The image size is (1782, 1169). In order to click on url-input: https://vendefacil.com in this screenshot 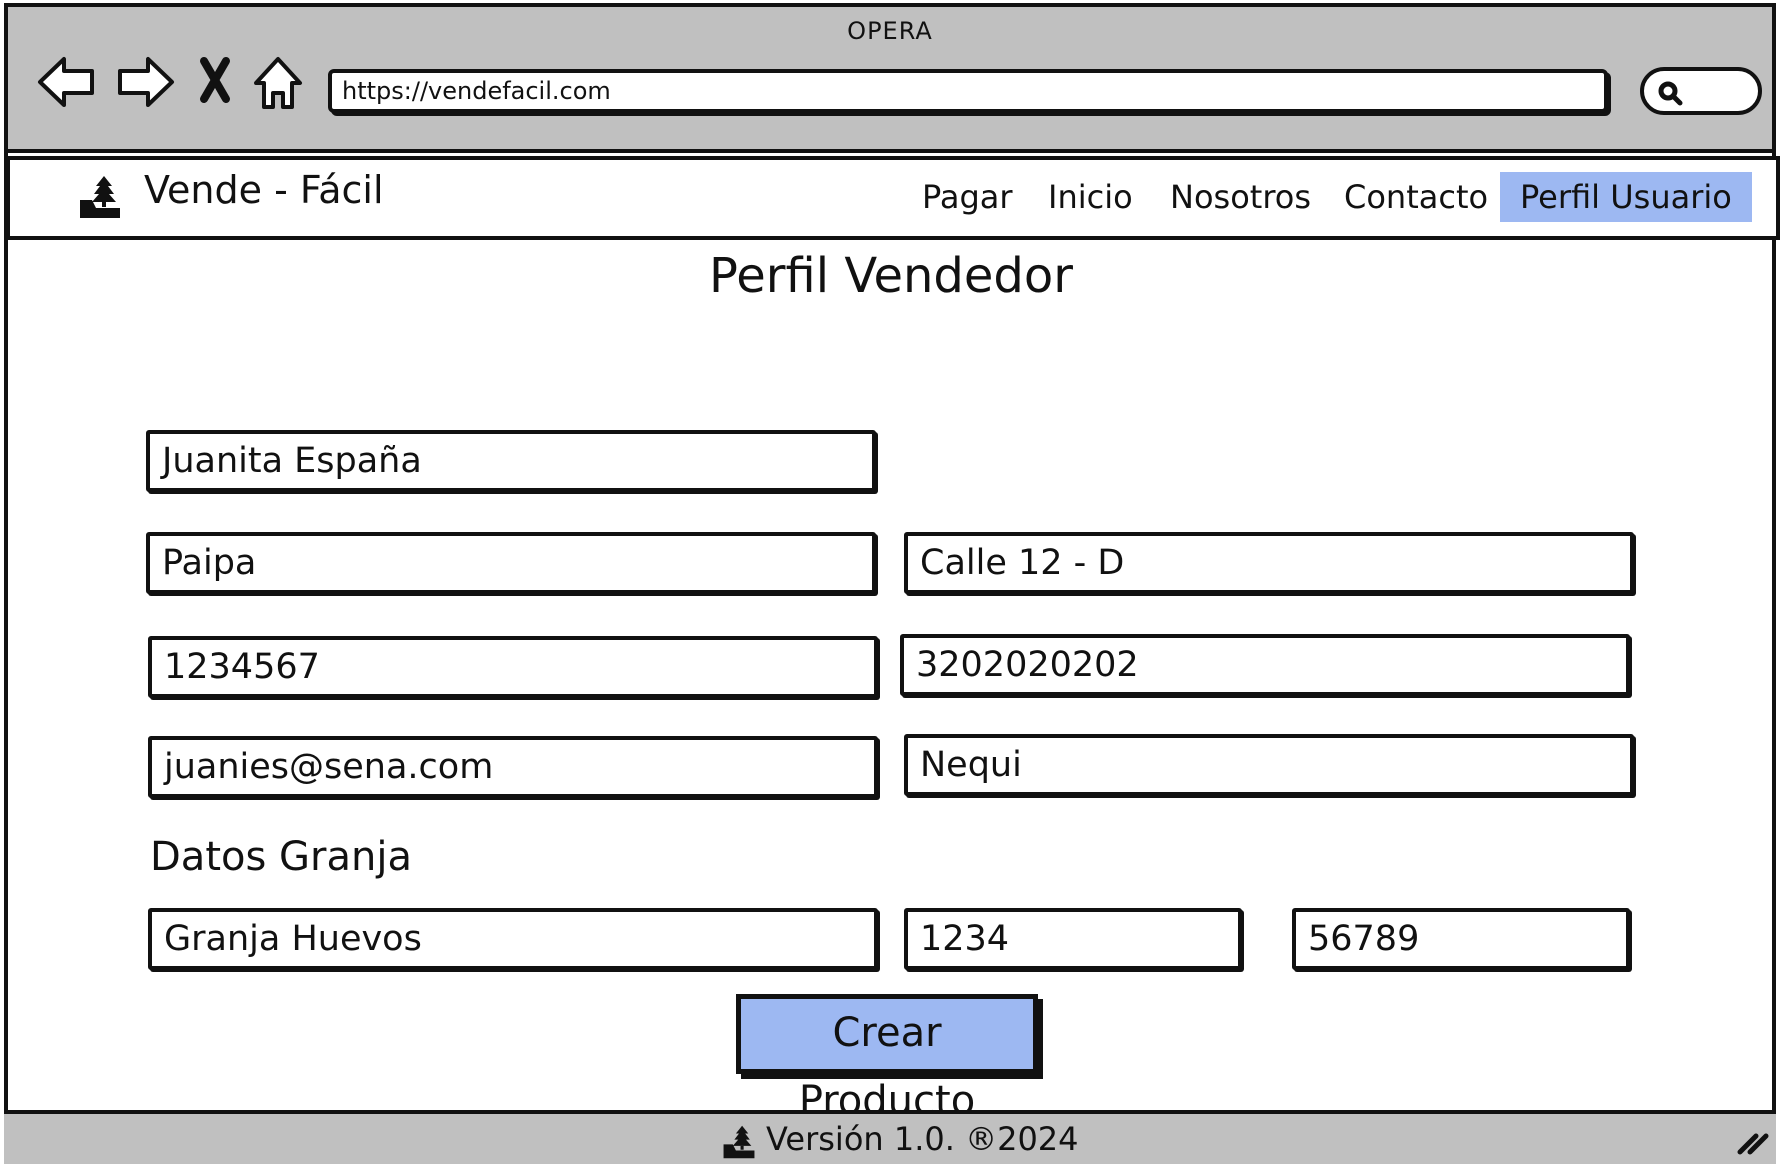, I will do `click(968, 91)`.